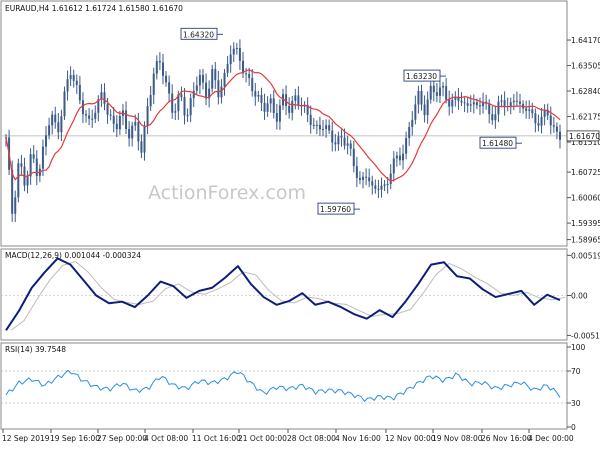  Describe the element at coordinates (358, 438) in the screenshot. I see `time-tick-label: 4 Nov 16:00` at that location.